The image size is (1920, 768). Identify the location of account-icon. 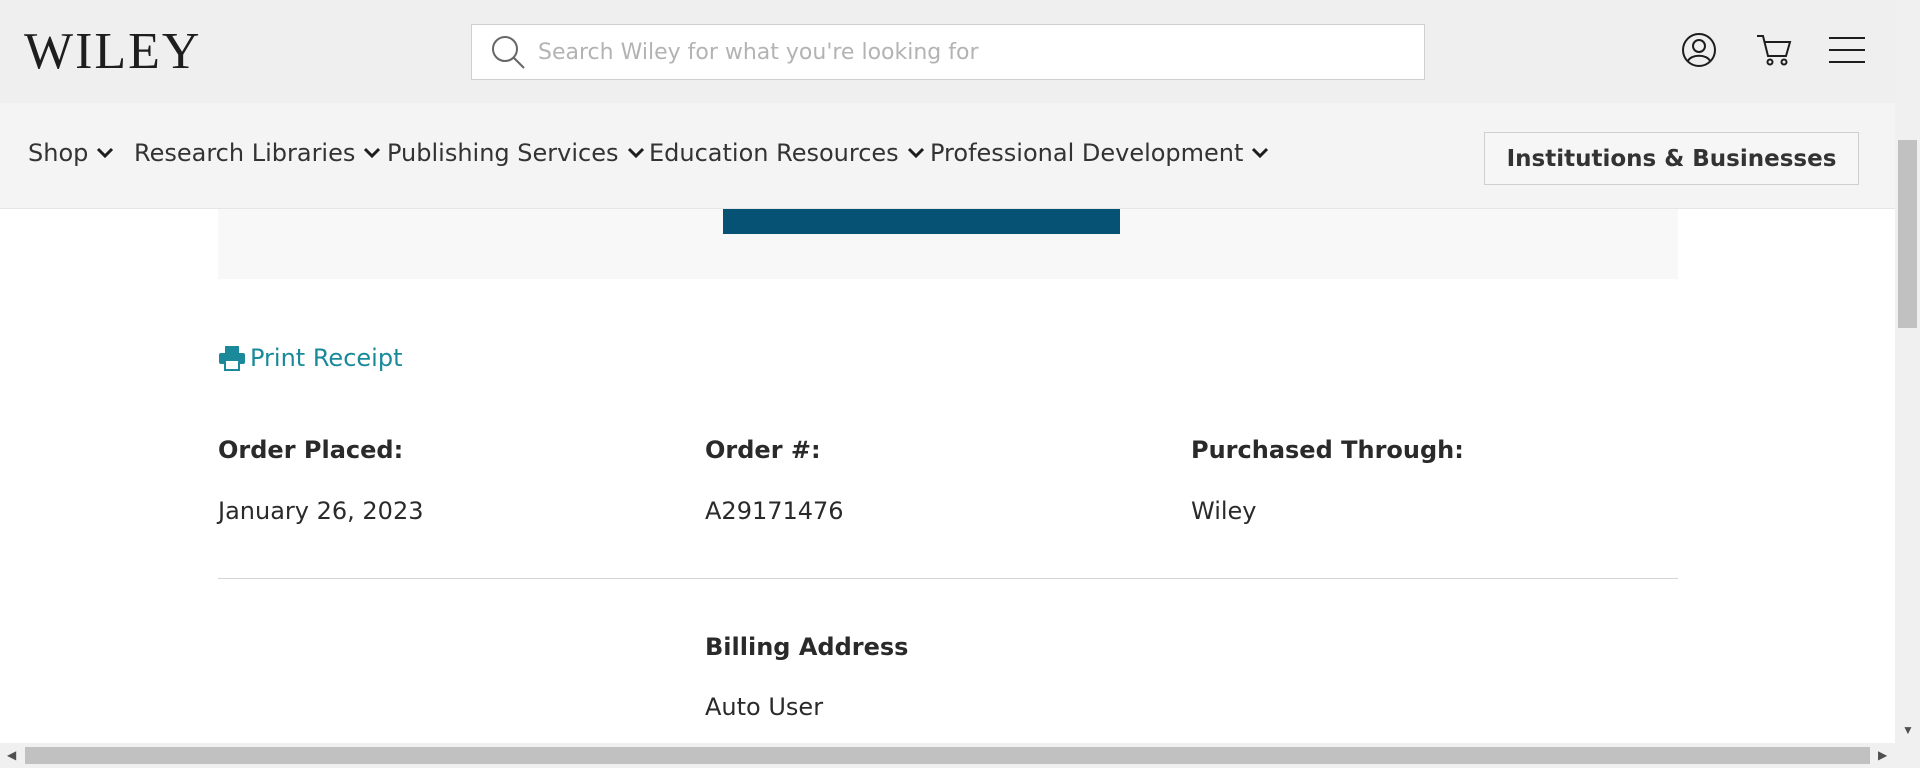
(1699, 50).